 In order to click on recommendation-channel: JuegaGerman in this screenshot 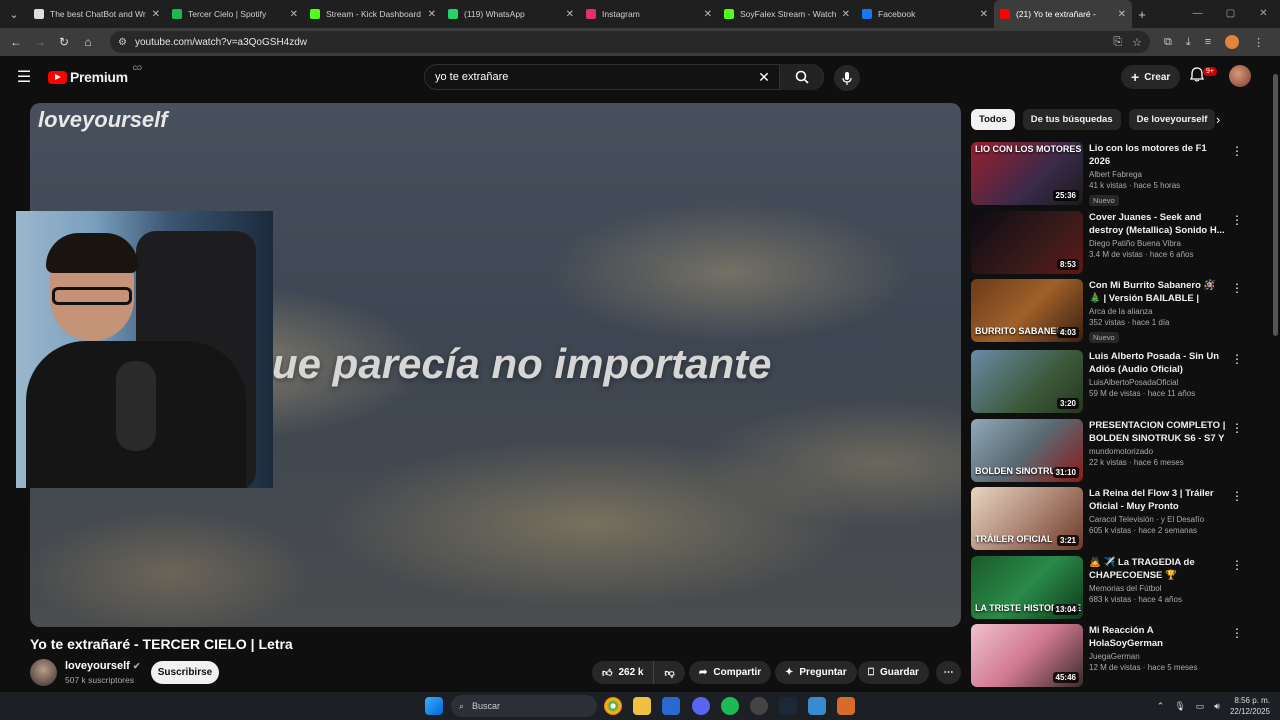, I will do `click(1158, 656)`.